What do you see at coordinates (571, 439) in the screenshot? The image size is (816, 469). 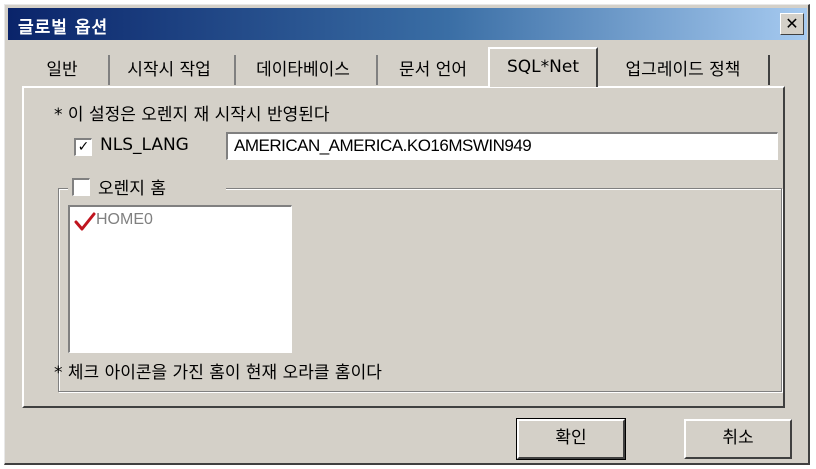 I see `ok-button: 확인` at bounding box center [571, 439].